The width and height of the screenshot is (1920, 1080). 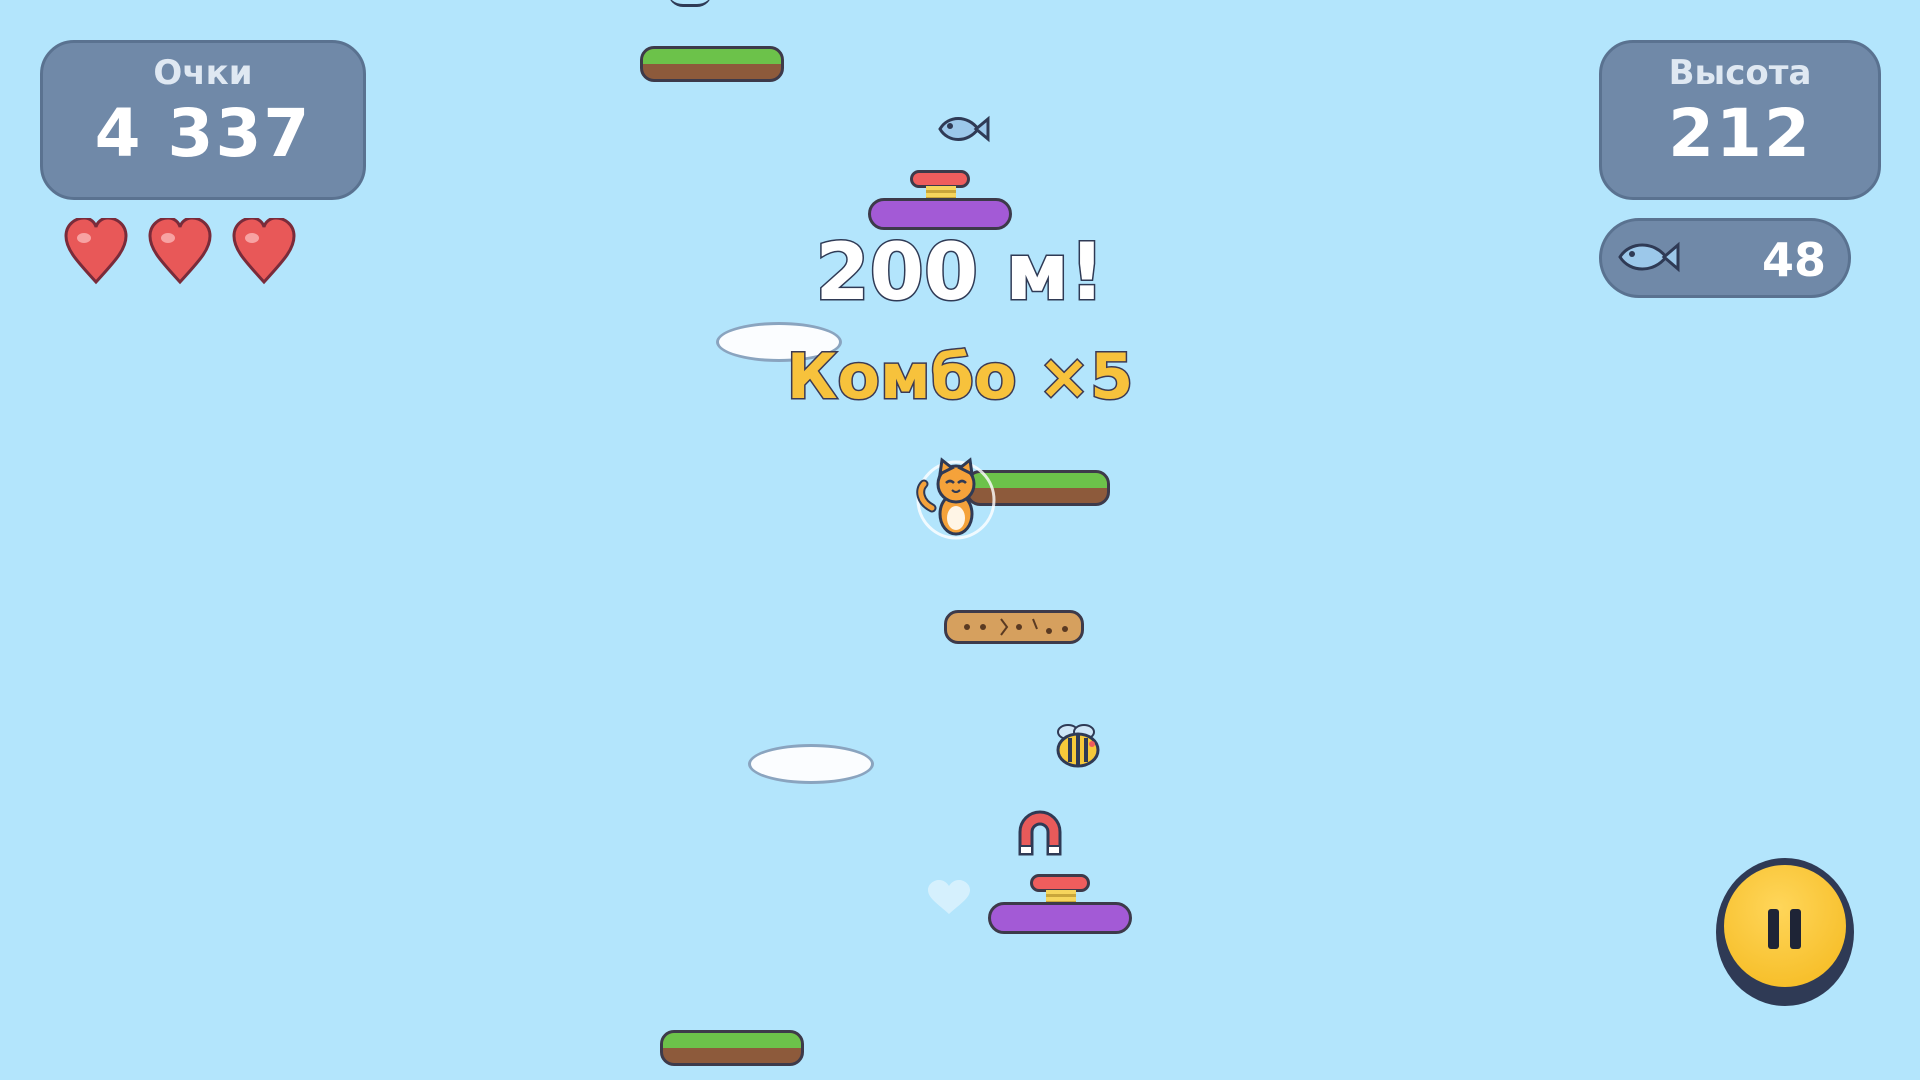 I want to click on cracked-platform, so click(x=1014, y=627).